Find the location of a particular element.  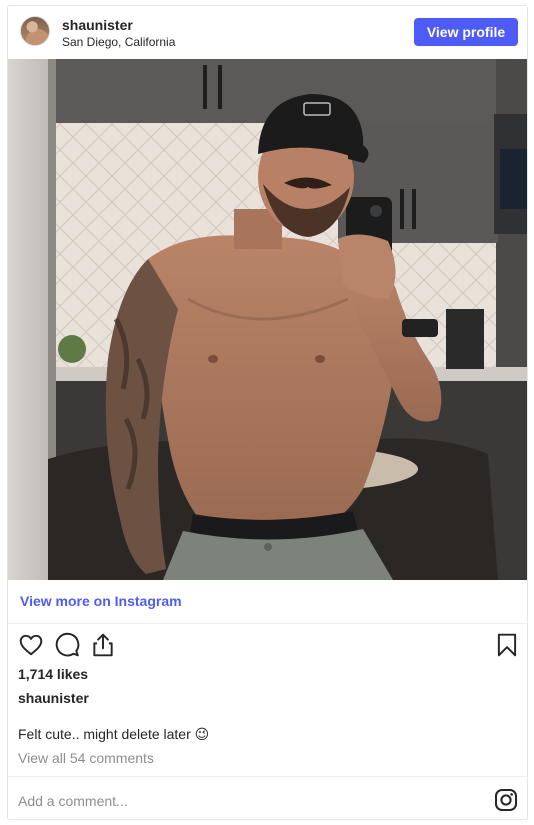

view-more-link: View more on Instagram is located at coordinates (101, 601).